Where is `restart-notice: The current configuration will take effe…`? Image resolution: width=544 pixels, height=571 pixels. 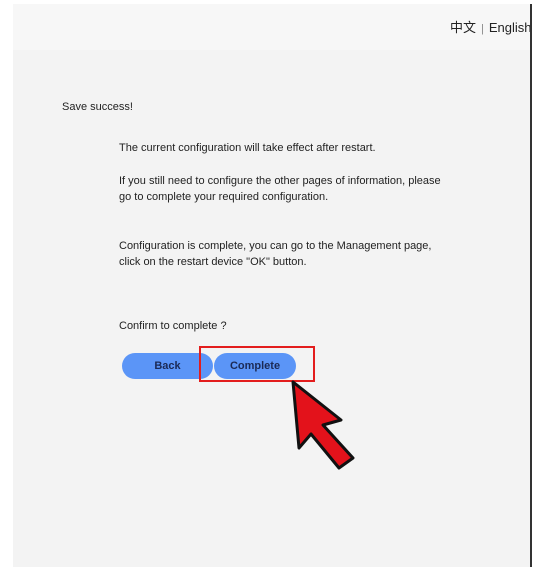
restart-notice: The current configuration will take effe… is located at coordinates (247, 148).